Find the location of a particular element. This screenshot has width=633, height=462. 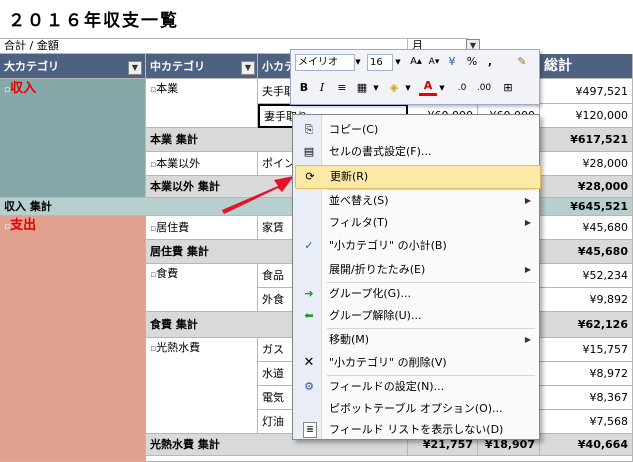

total-kerosene: ¥7,568 is located at coordinates (586, 422).